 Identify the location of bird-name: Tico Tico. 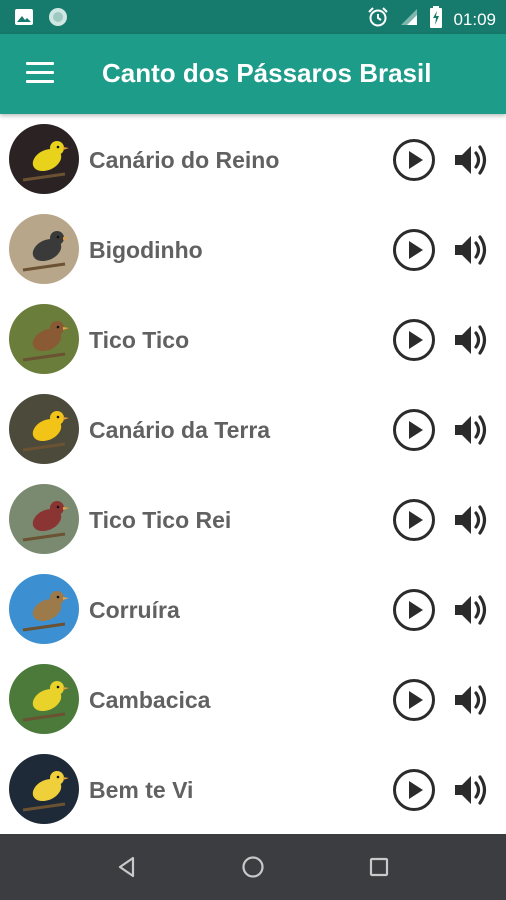
(139, 340).